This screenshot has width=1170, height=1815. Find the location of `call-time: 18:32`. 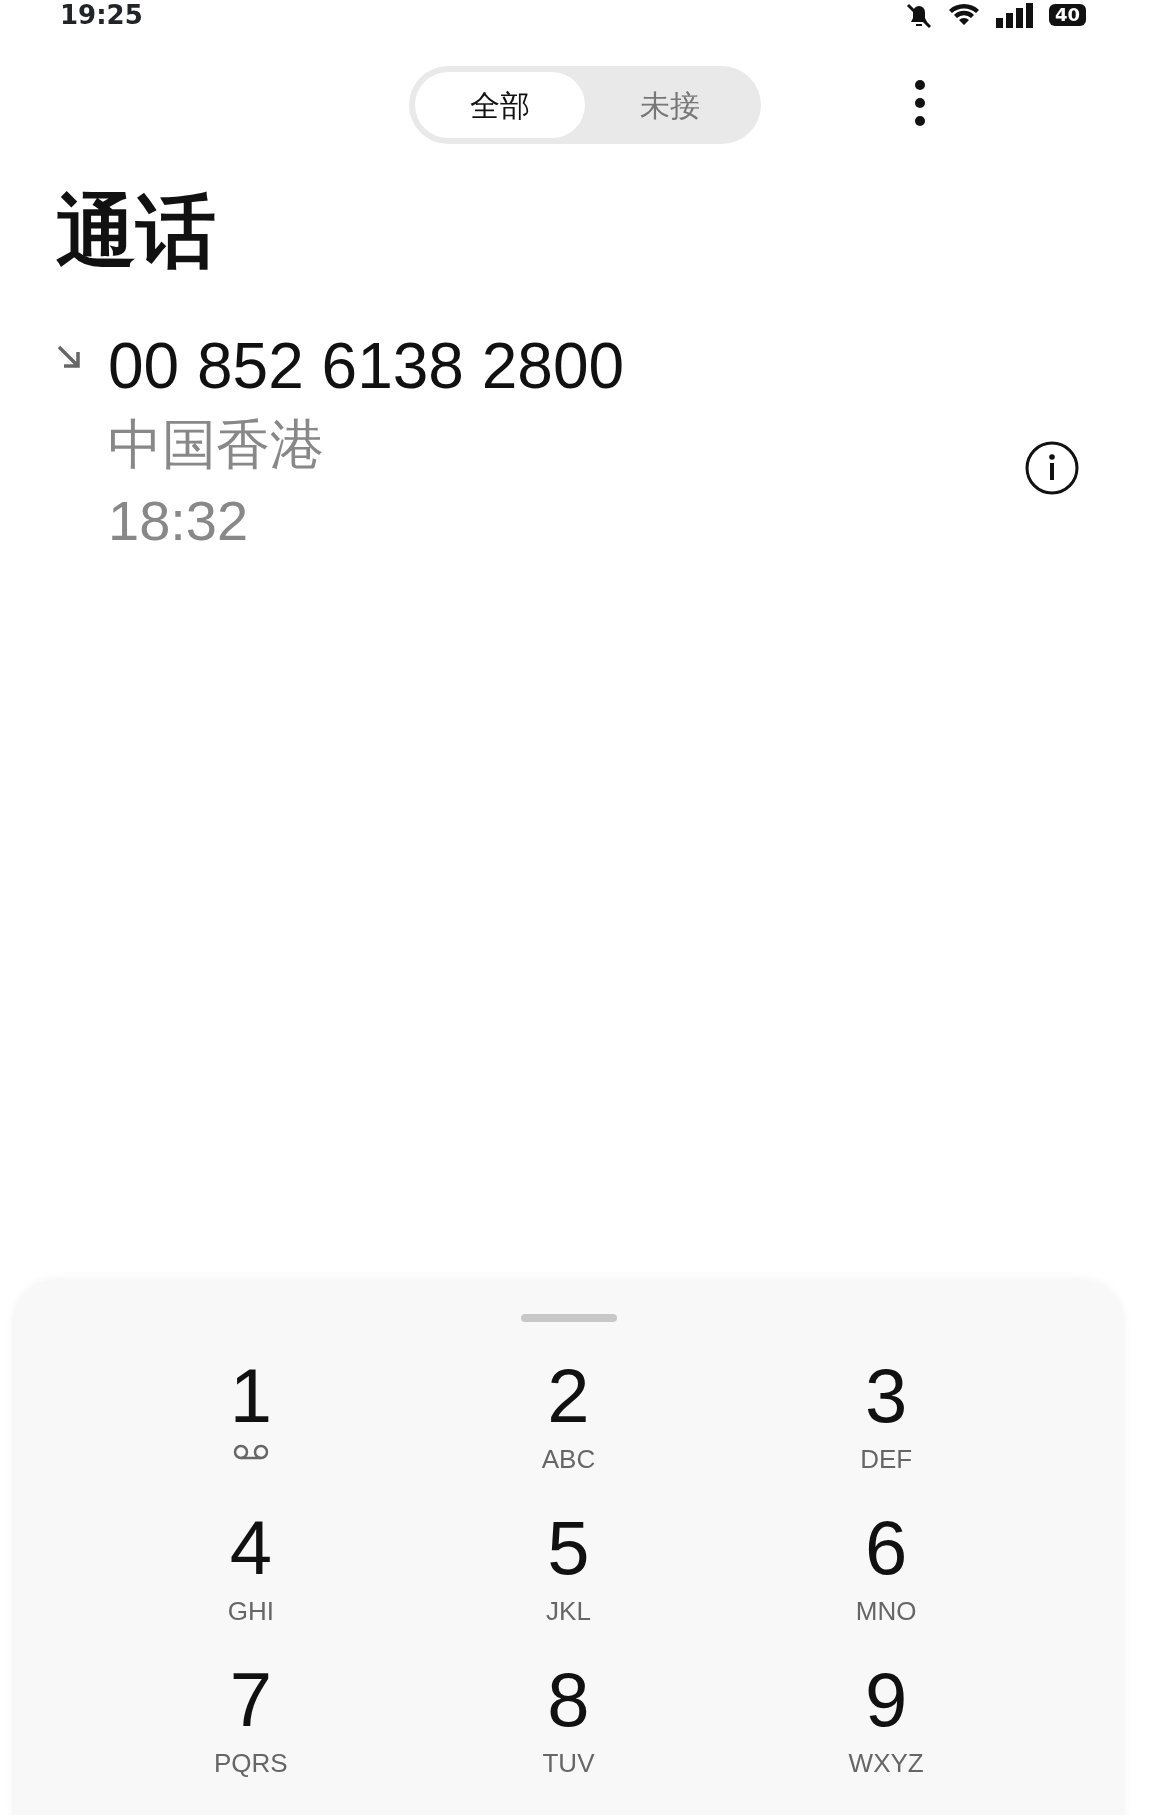

call-time: 18:32 is located at coordinates (179, 520).